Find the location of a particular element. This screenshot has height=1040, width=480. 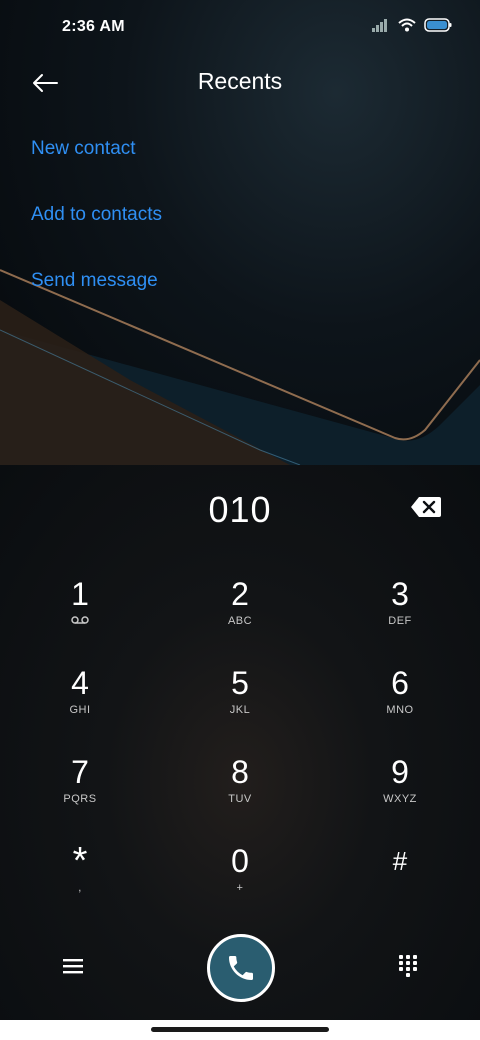

page-title: Recents is located at coordinates (240, 81).